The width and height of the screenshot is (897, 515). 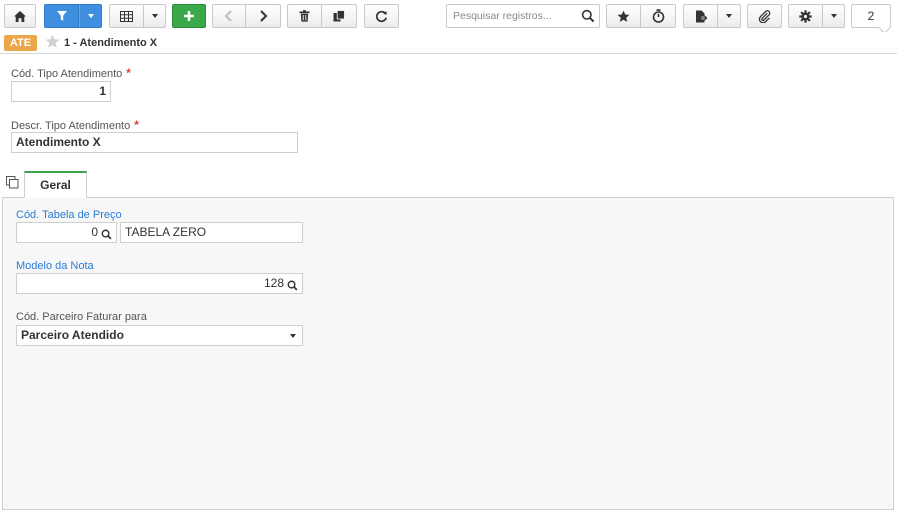 I want to click on descr-tipo-label: Descr. Tipo Atendimento *, so click(x=75, y=125).